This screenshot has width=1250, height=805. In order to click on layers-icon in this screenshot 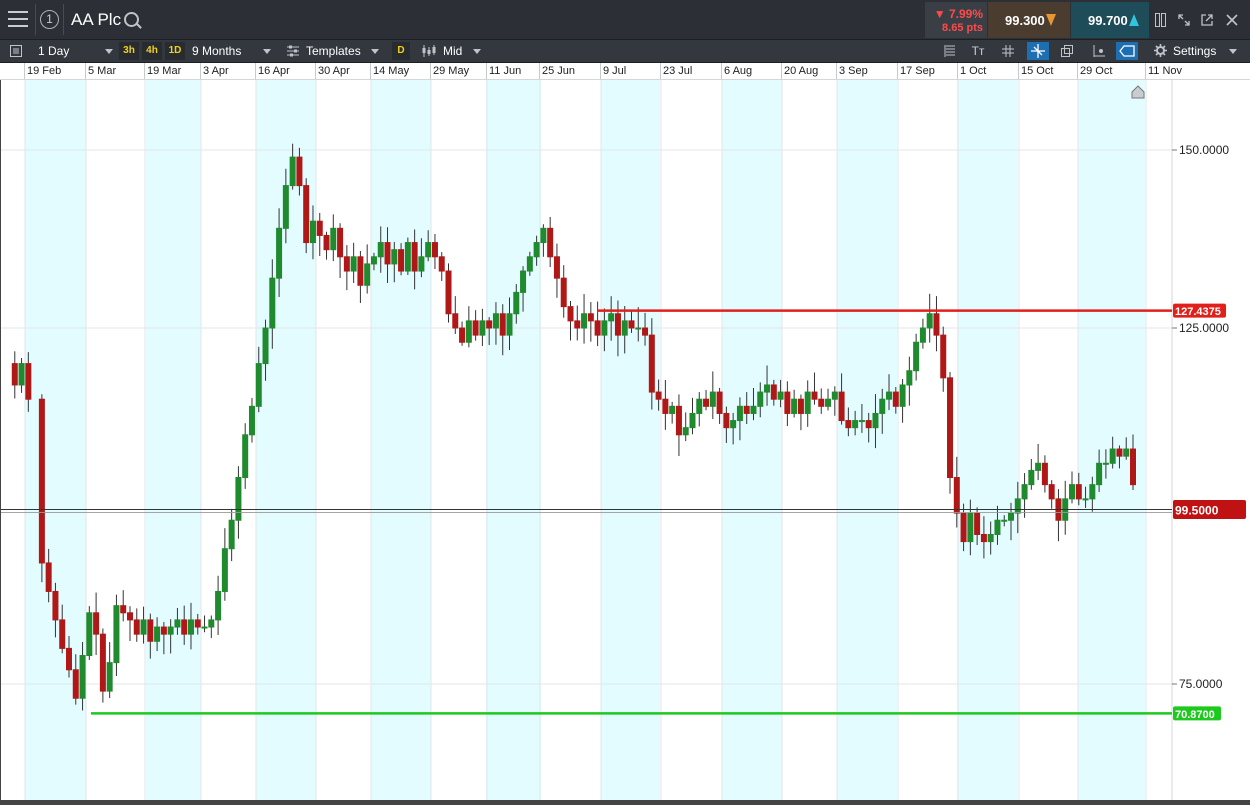, I will do `click(1068, 51)`.